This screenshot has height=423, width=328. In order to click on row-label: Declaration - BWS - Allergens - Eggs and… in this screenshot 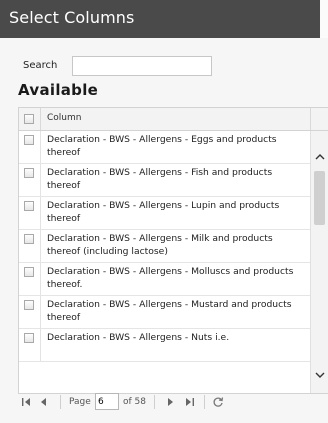, I will do `click(162, 146)`.